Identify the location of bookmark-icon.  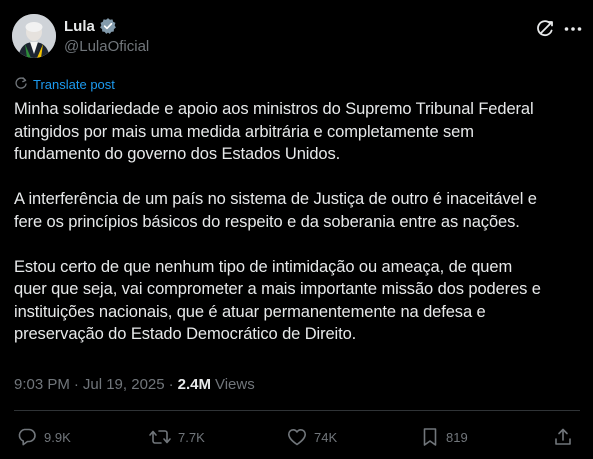
(430, 437).